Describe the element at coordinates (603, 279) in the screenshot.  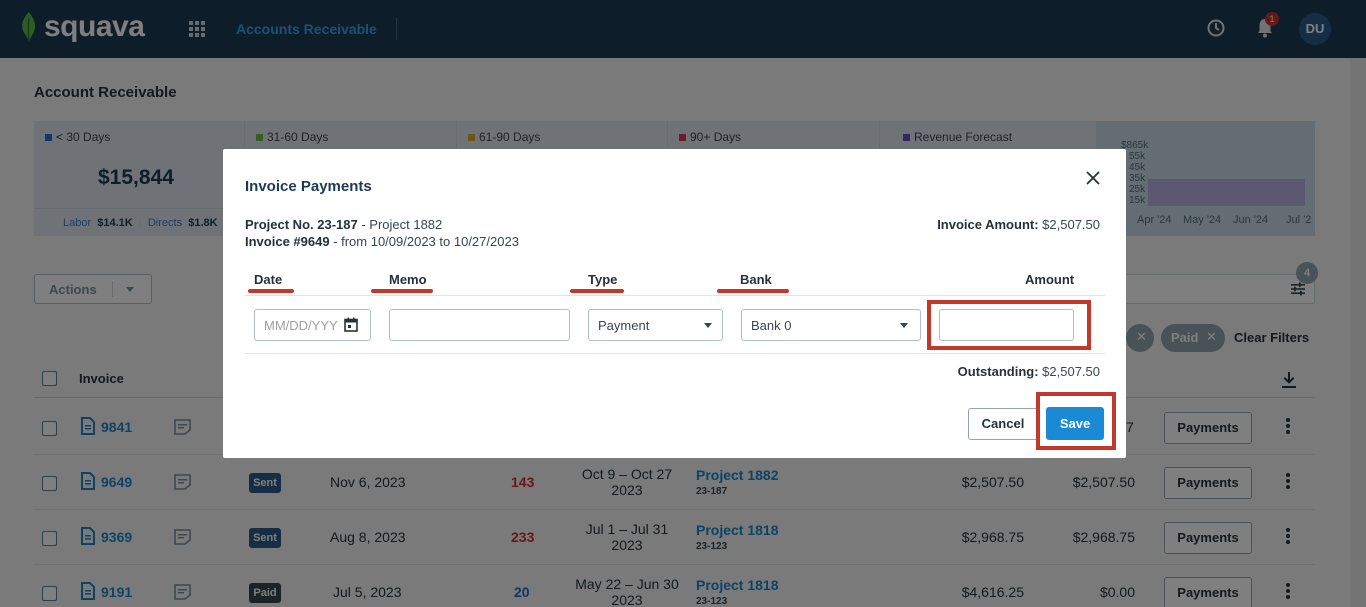
I see `column-header-type: Type` at that location.